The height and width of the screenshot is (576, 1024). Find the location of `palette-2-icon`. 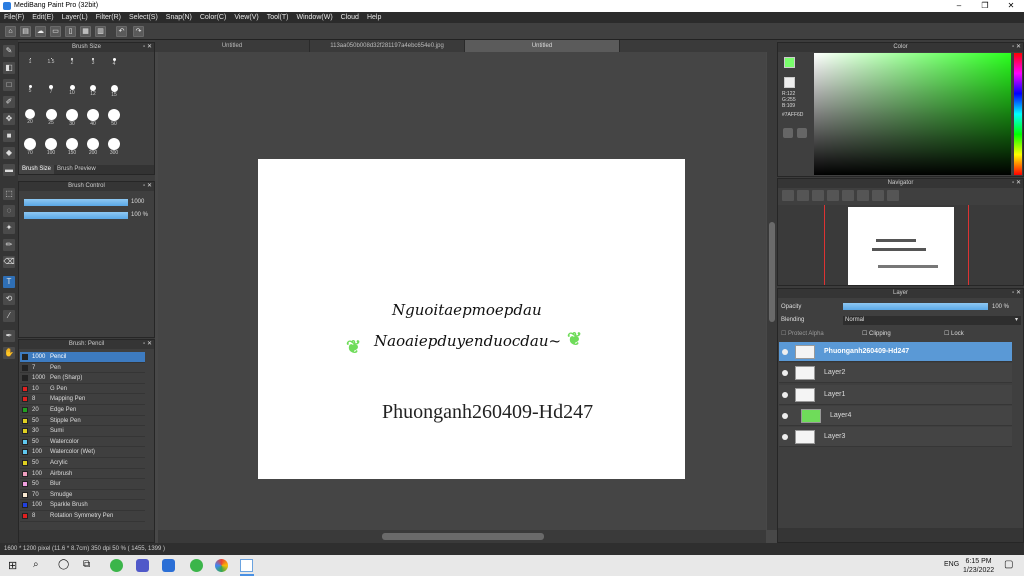

palette-2-icon is located at coordinates (802, 133).